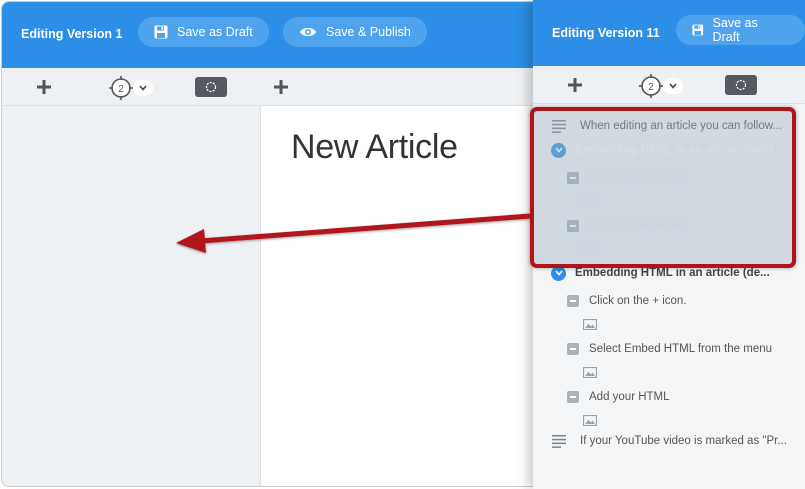 The height and width of the screenshot is (489, 805). I want to click on eye-icon, so click(308, 32).